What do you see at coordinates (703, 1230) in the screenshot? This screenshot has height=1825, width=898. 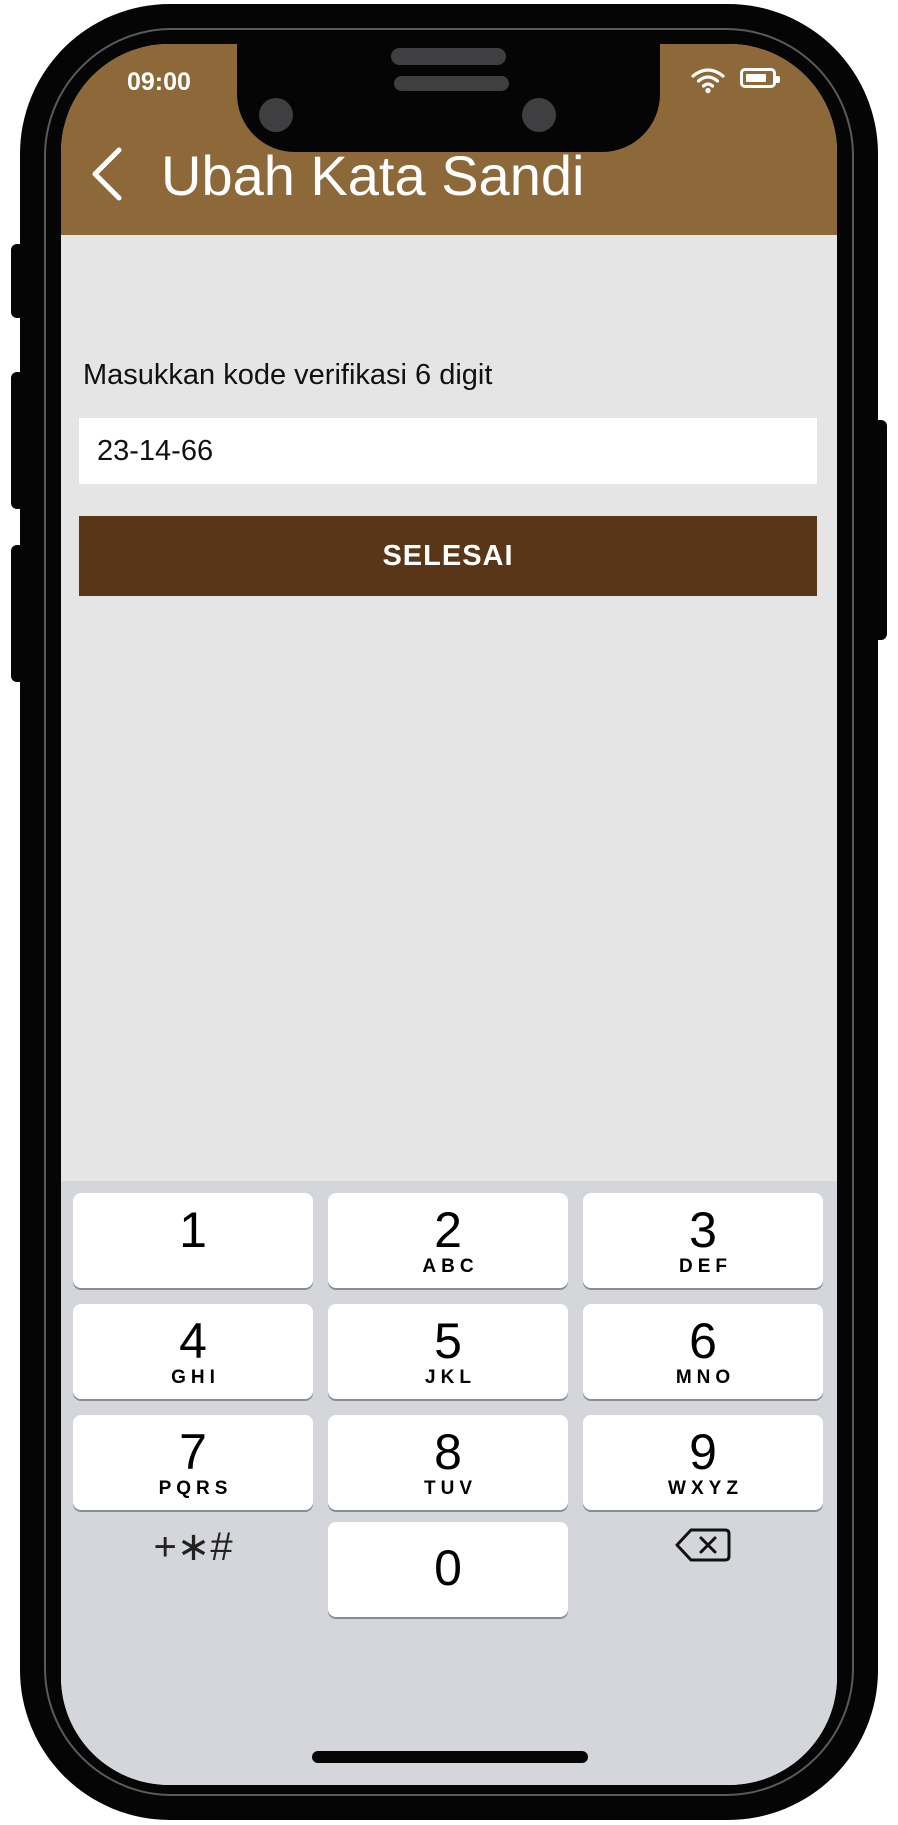 I see `key-digit: 3` at bounding box center [703, 1230].